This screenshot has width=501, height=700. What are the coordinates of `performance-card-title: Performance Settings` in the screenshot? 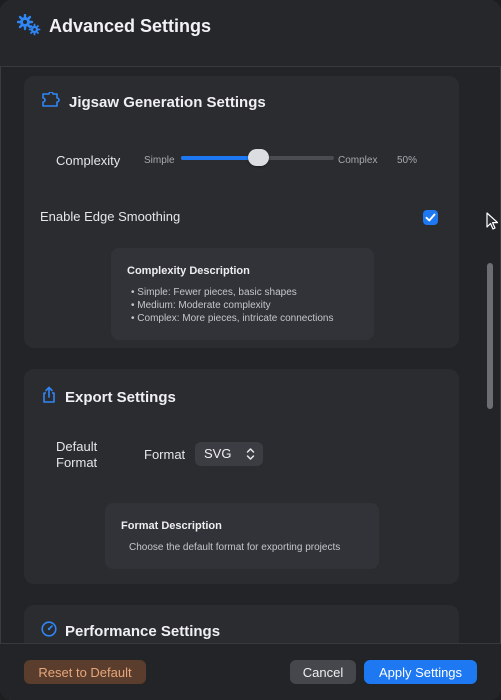 It's located at (143, 631).